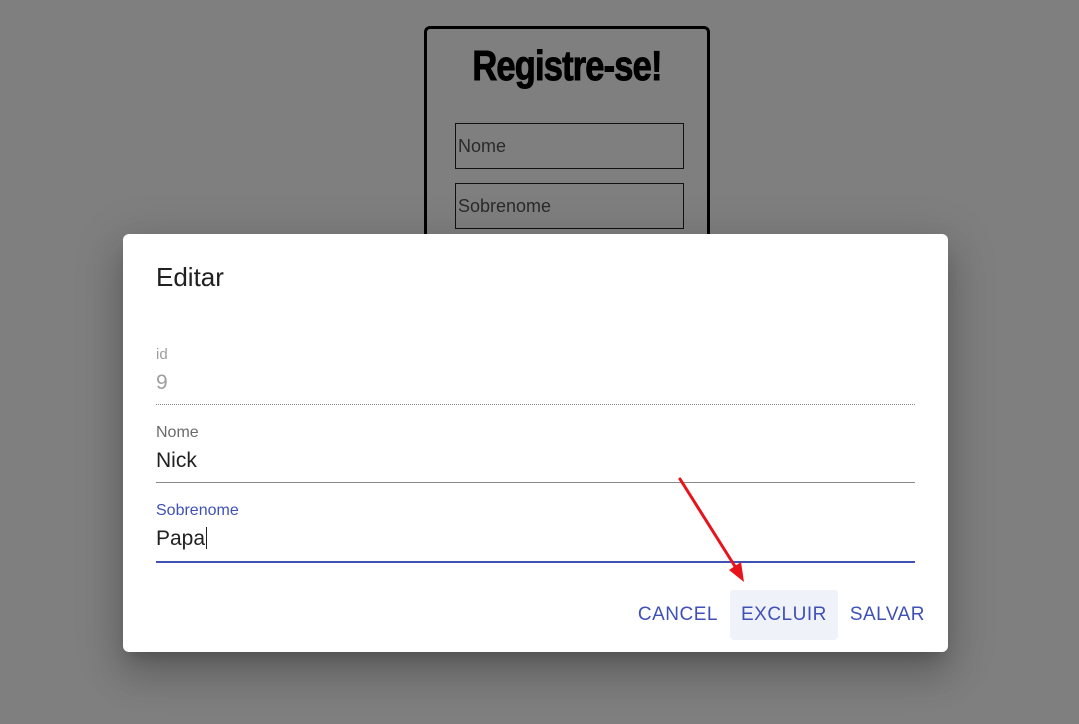  What do you see at coordinates (180, 538) in the screenshot?
I see `sobrenome-input: Papa` at bounding box center [180, 538].